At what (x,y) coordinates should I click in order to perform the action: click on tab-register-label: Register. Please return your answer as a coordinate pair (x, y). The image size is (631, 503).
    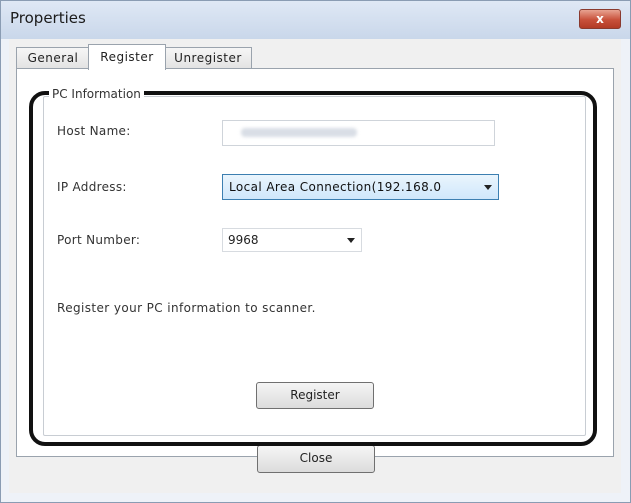
    Looking at the image, I should click on (127, 57).